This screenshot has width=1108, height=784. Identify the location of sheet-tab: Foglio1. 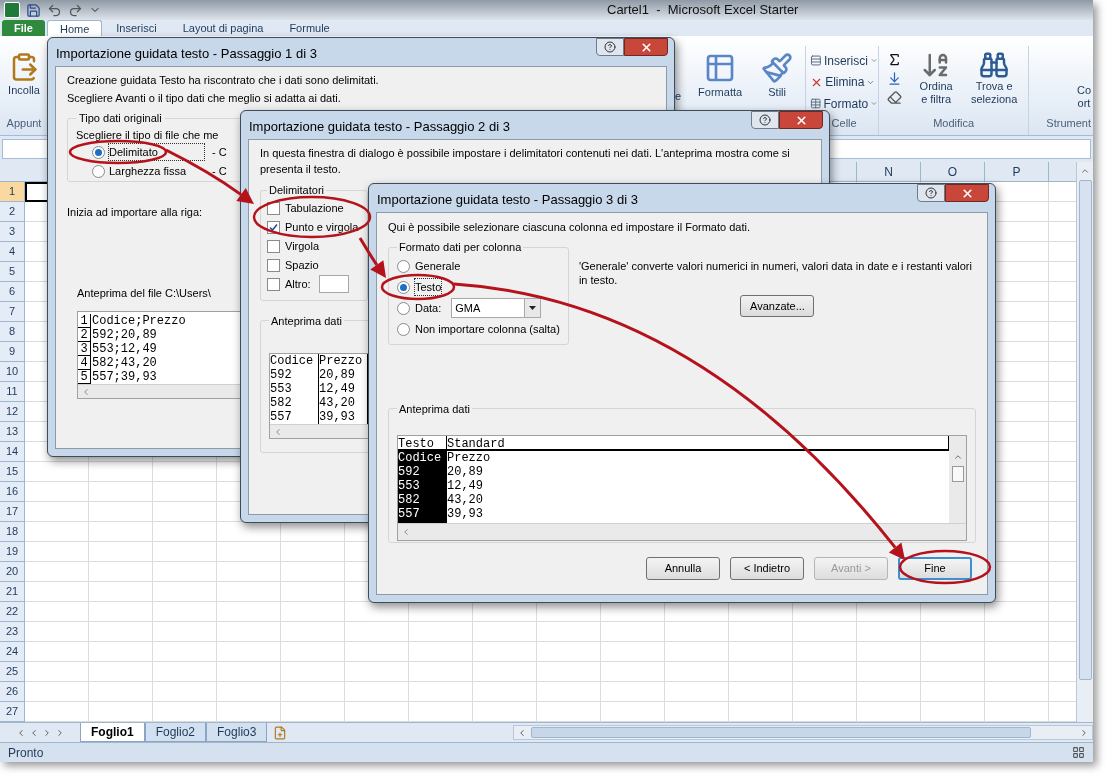
(112, 732).